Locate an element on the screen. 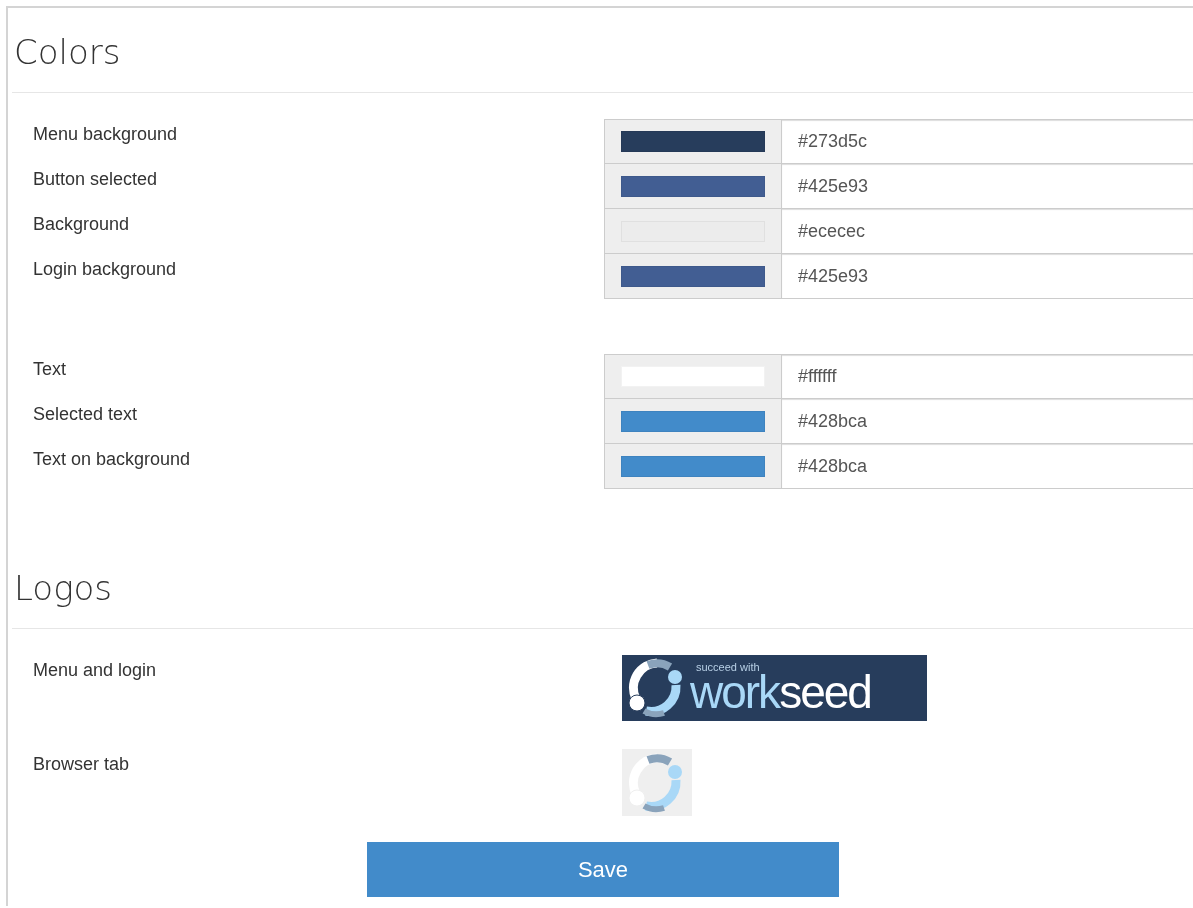 The height and width of the screenshot is (908, 1193). logo-label: Menu and login is located at coordinates (95, 669).